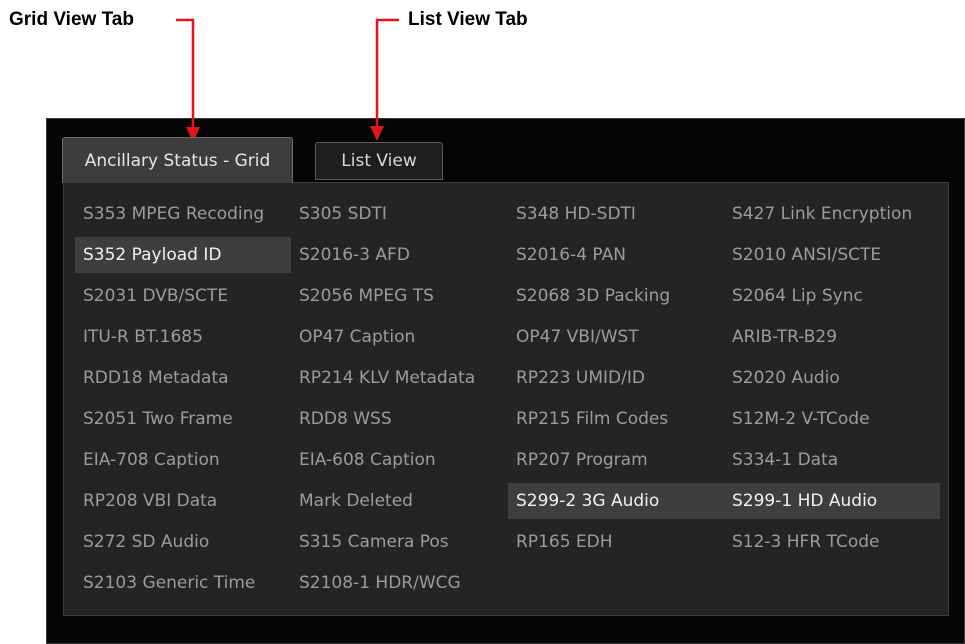 The width and height of the screenshot is (965, 644). What do you see at coordinates (399, 378) in the screenshot?
I see `grid-cell: RP214 KLV Metadata` at bounding box center [399, 378].